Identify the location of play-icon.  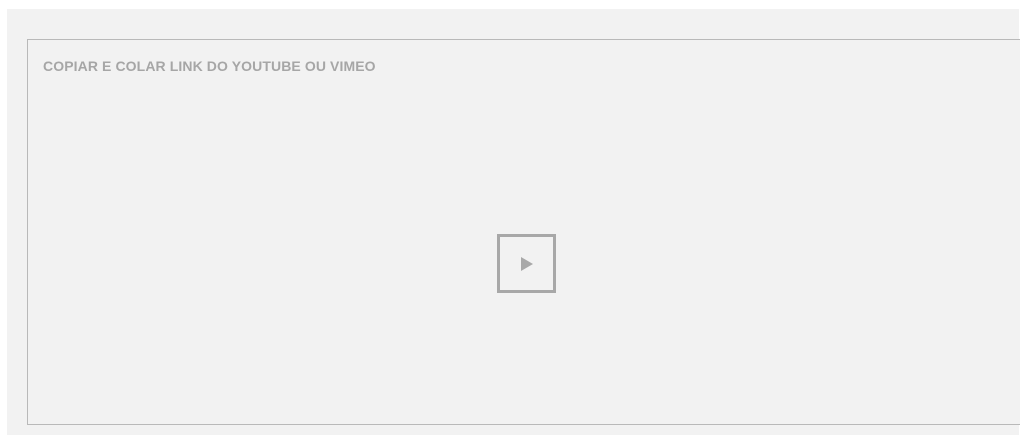
(526, 263).